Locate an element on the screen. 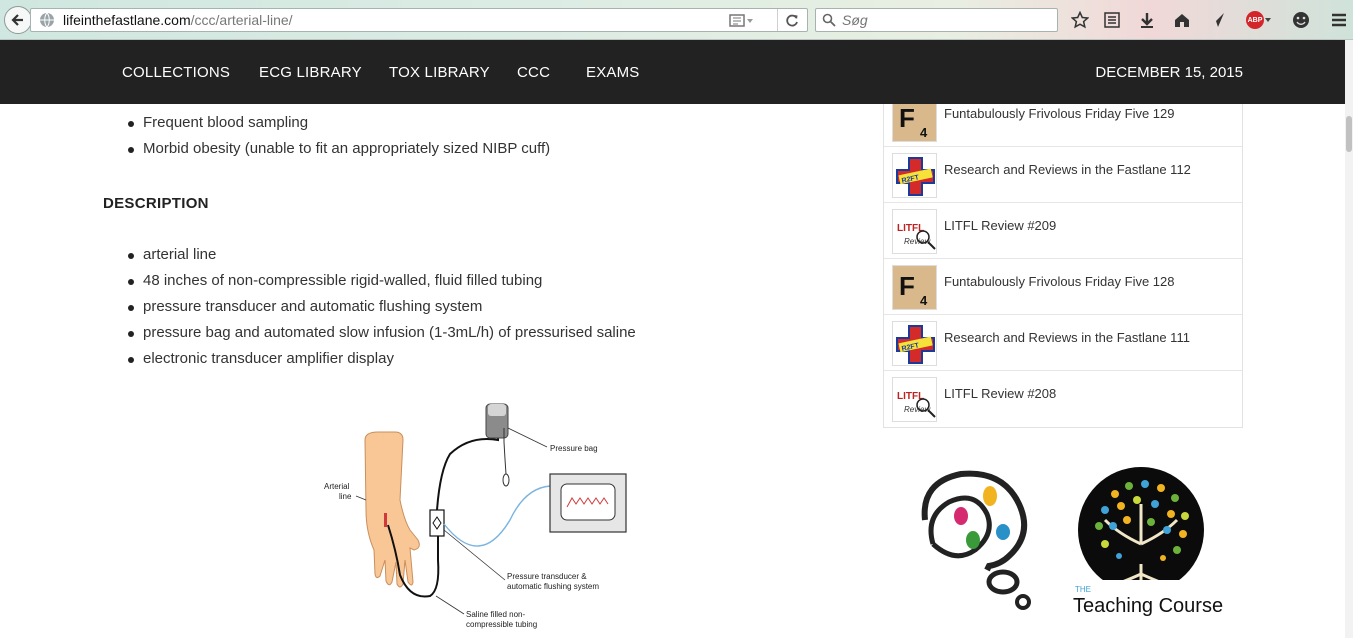 This screenshot has height=638, width=1353. reload-icon is located at coordinates (791, 20).